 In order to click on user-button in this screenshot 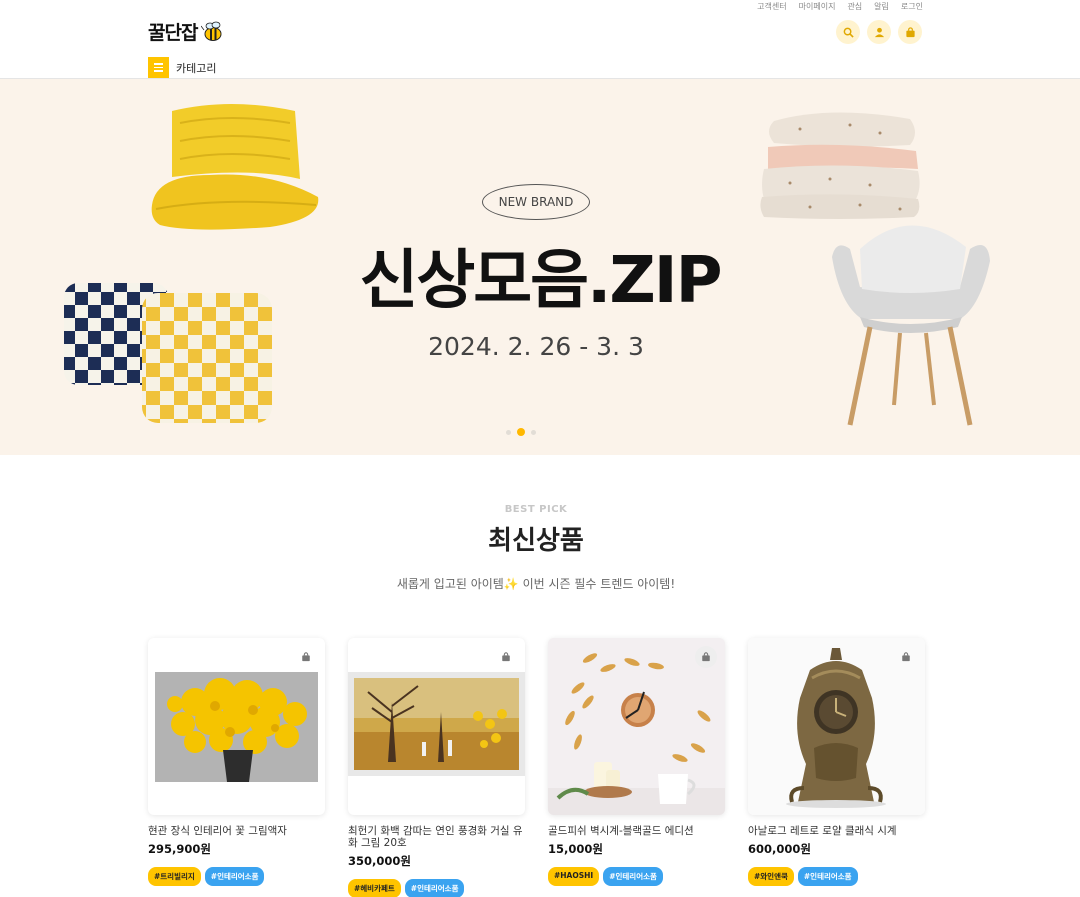, I will do `click(879, 32)`.